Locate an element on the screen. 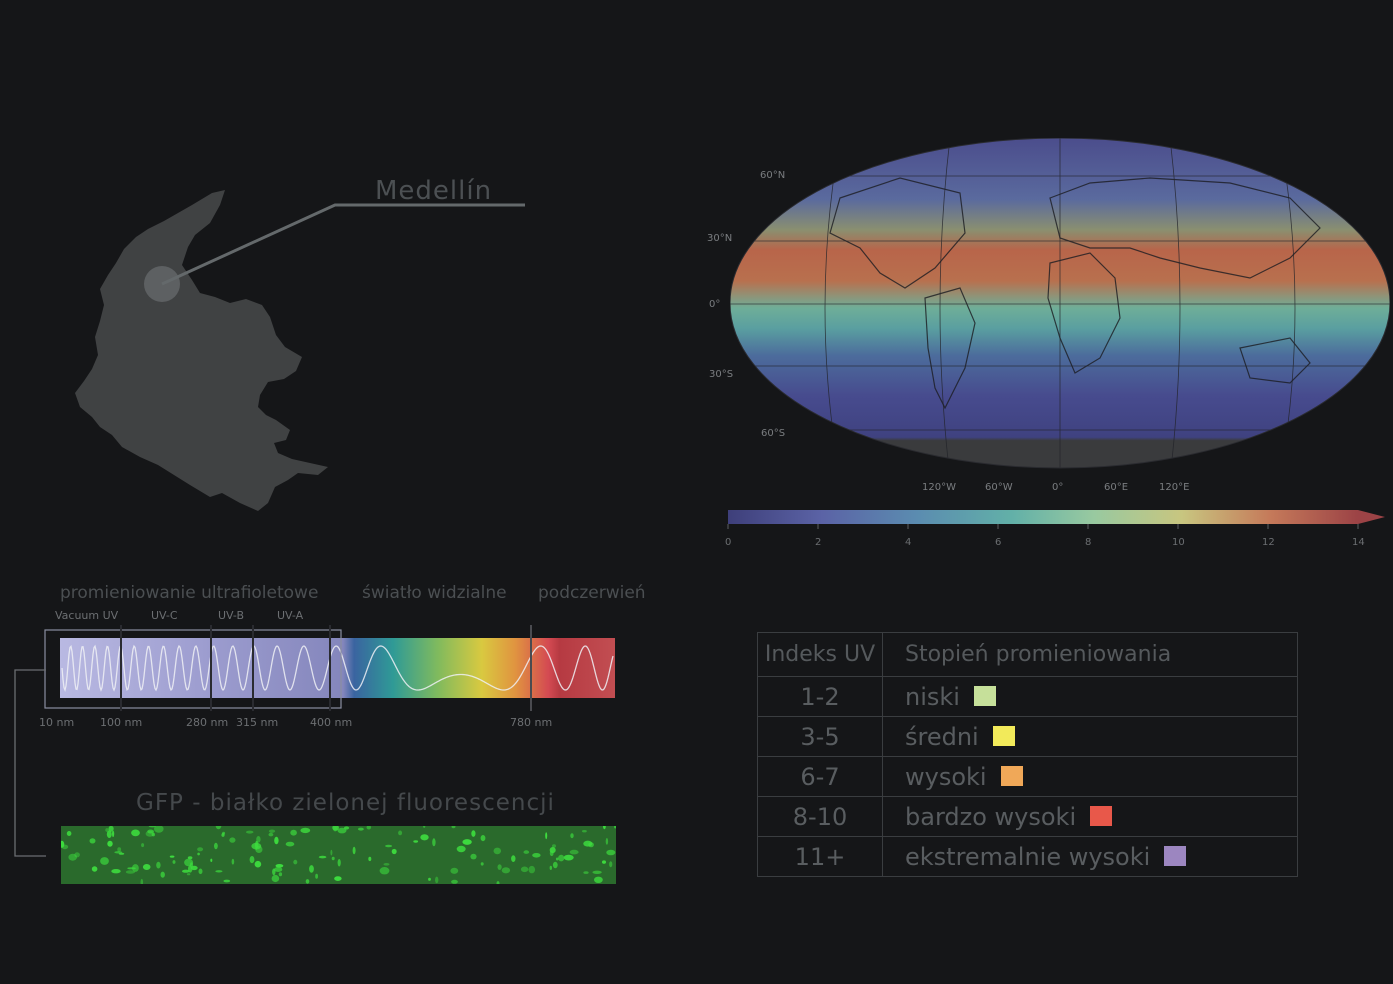 The width and height of the screenshot is (1393, 984). radiation-level-text: bardzo wysoki is located at coordinates (991, 816).